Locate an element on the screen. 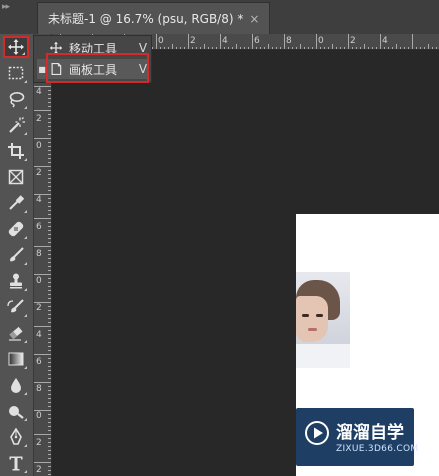 Image resolution: width=439 pixels, height=476 pixels. stamp-icon is located at coordinates (16, 281).